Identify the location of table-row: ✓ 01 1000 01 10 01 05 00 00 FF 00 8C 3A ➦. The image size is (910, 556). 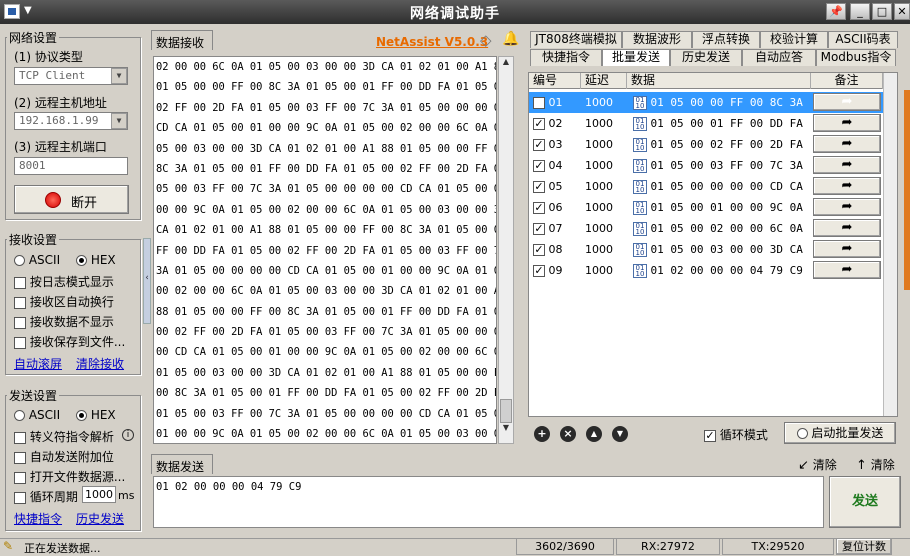
(706, 102).